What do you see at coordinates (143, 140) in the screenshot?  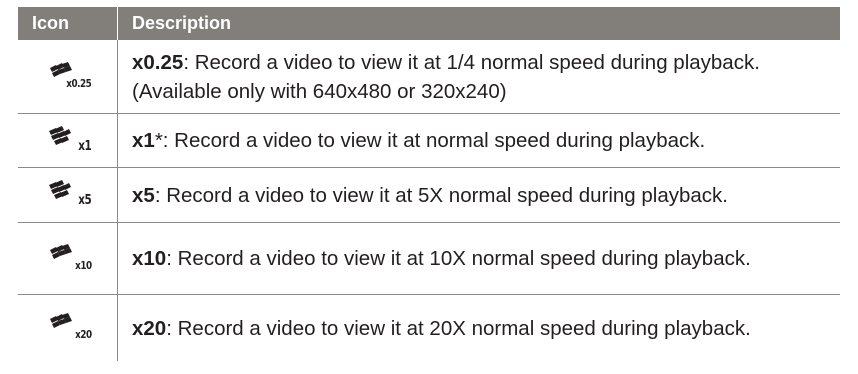 I see `row-key: x1` at bounding box center [143, 140].